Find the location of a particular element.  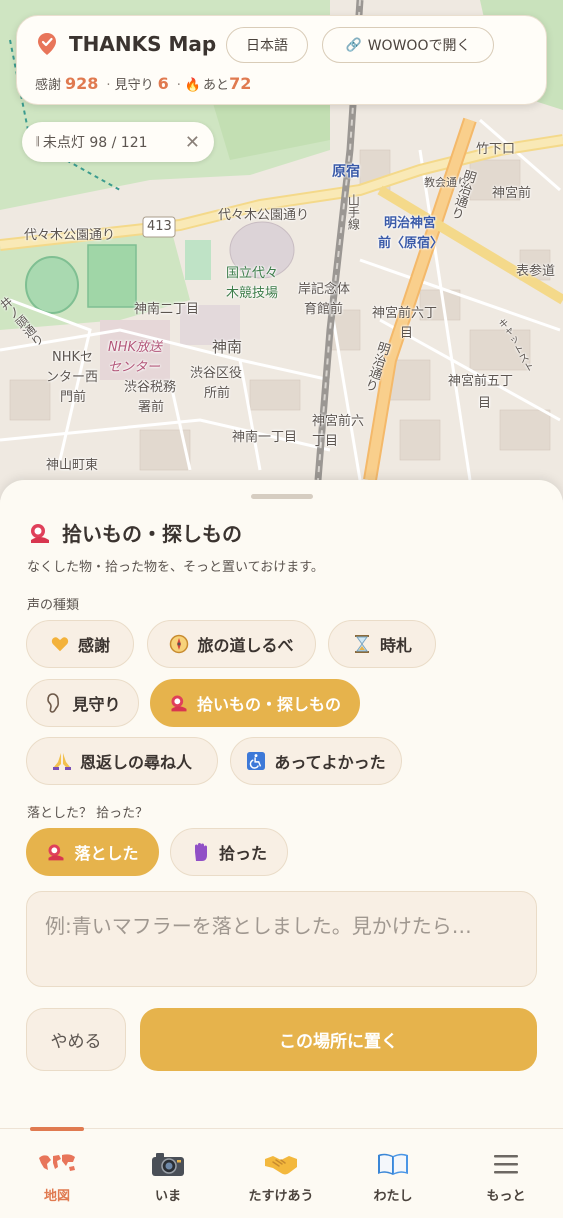

yellow-heart-icon is located at coordinates (60, 644).